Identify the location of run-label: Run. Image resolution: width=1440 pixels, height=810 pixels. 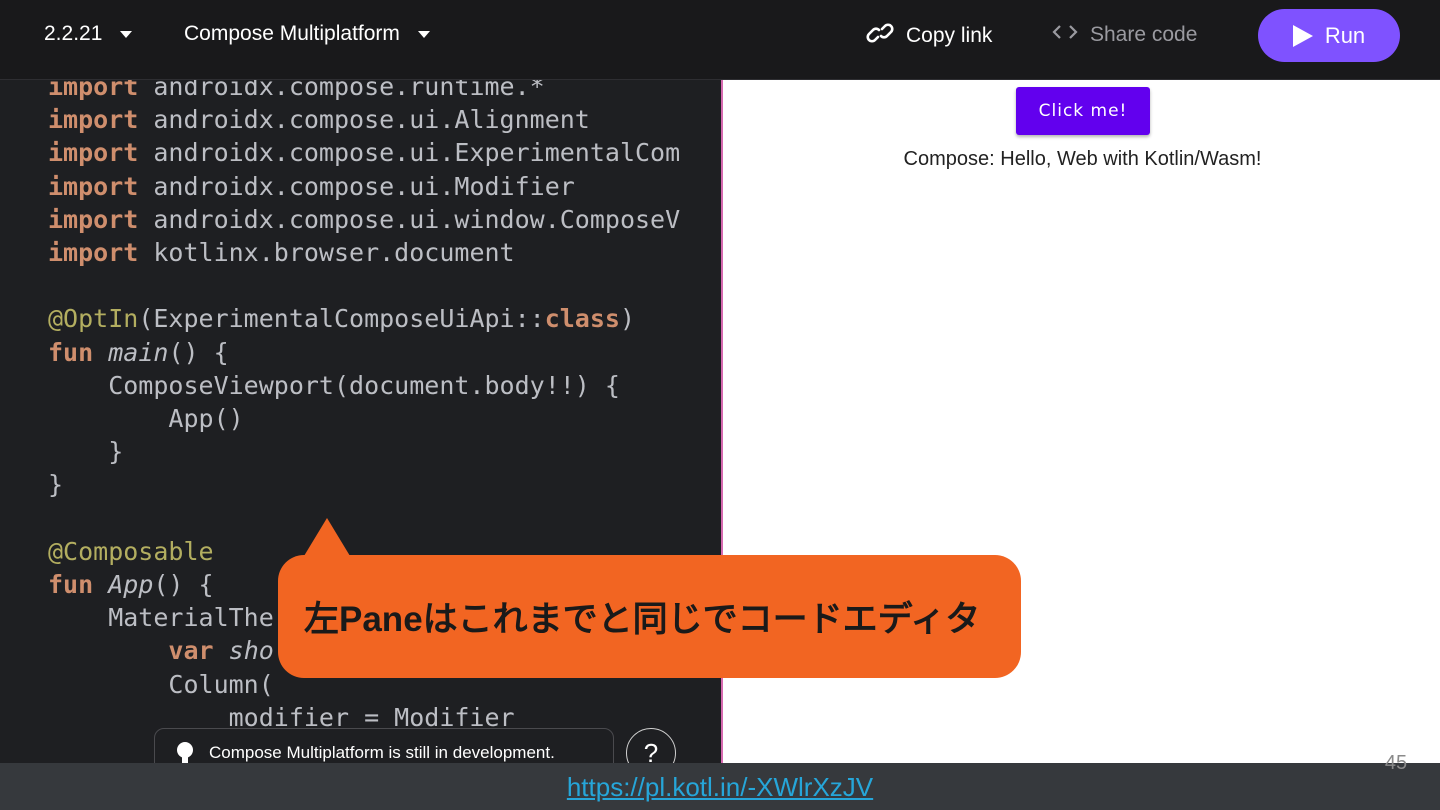
(1345, 35).